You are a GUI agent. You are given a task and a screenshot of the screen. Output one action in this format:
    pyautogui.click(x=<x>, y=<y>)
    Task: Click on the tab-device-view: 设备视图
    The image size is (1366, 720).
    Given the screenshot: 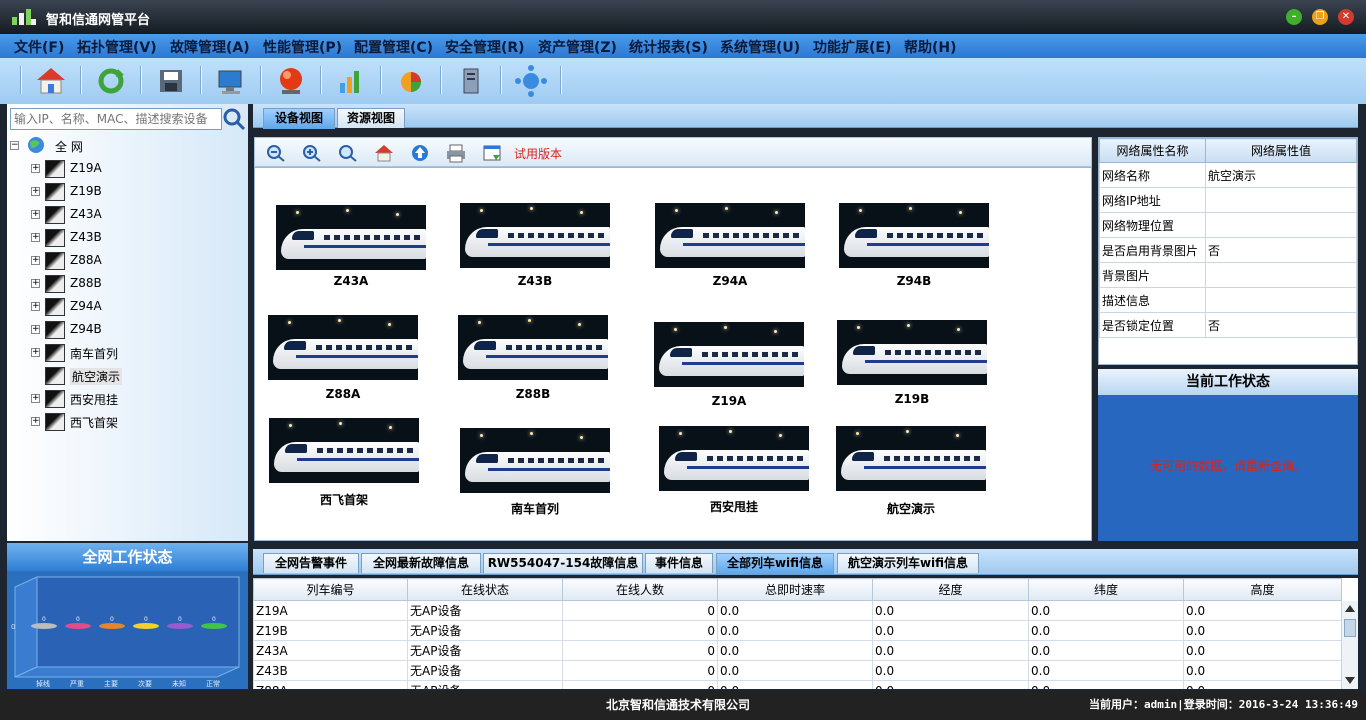 What is the action you would take?
    pyautogui.click(x=299, y=118)
    